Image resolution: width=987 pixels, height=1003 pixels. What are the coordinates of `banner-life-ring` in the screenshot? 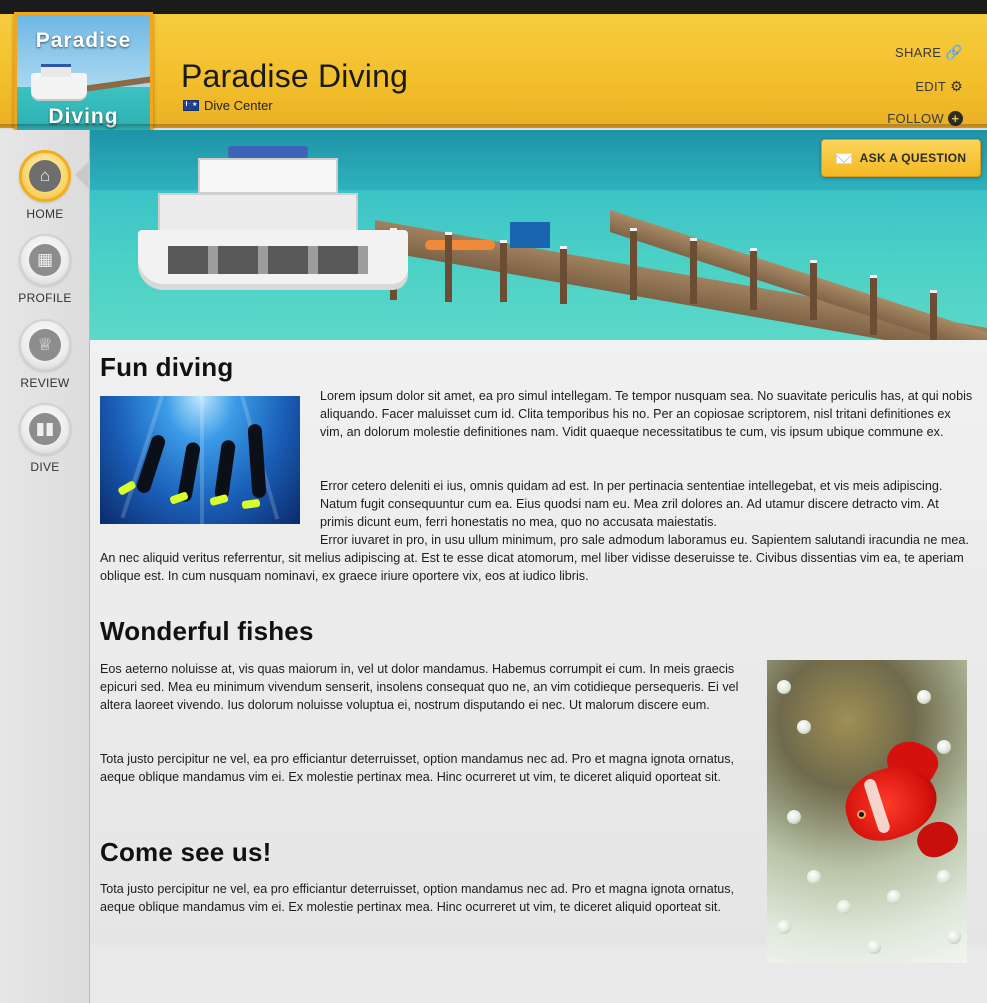 It's located at (460, 245).